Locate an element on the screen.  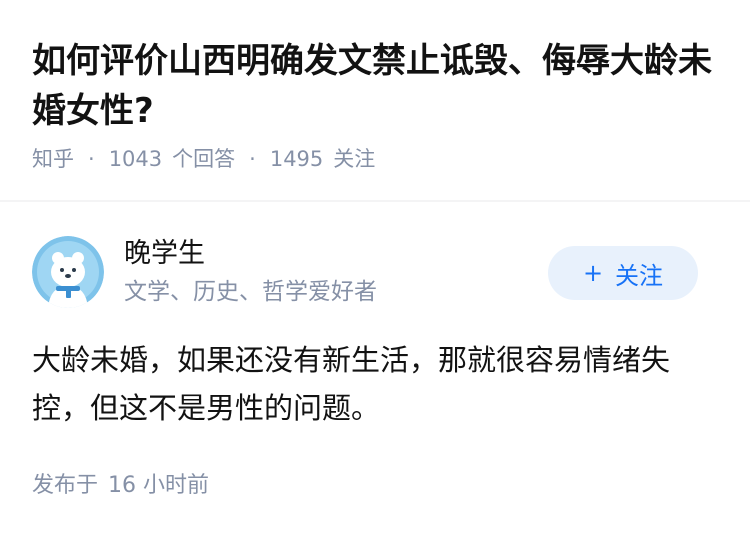
published-time: 发布于 16 小时前 is located at coordinates (120, 486).